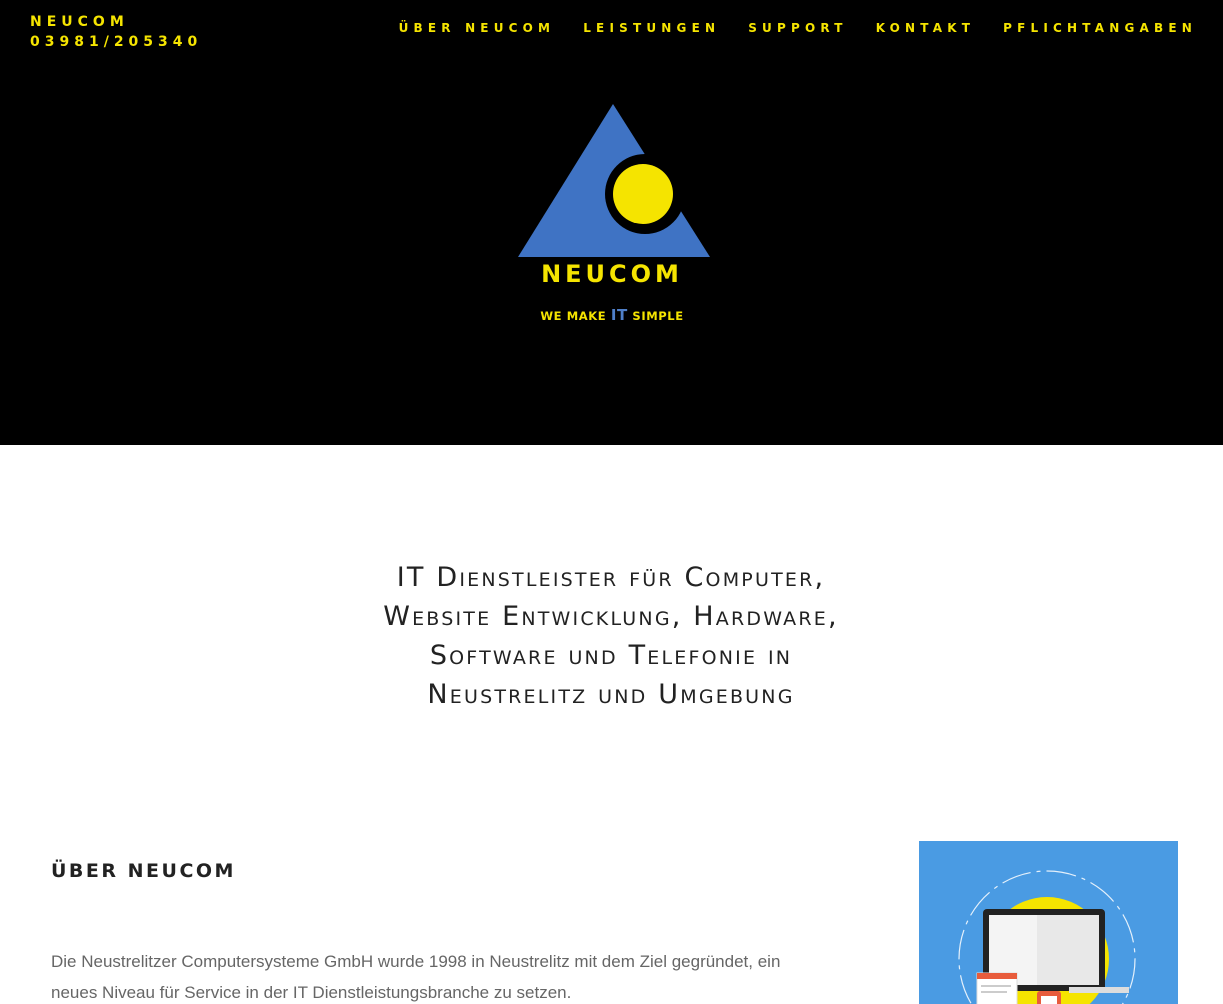 This screenshot has height=1004, width=1223. What do you see at coordinates (611, 577) in the screenshot?
I see `headline-line: IT Dienstleister für Computer,` at bounding box center [611, 577].